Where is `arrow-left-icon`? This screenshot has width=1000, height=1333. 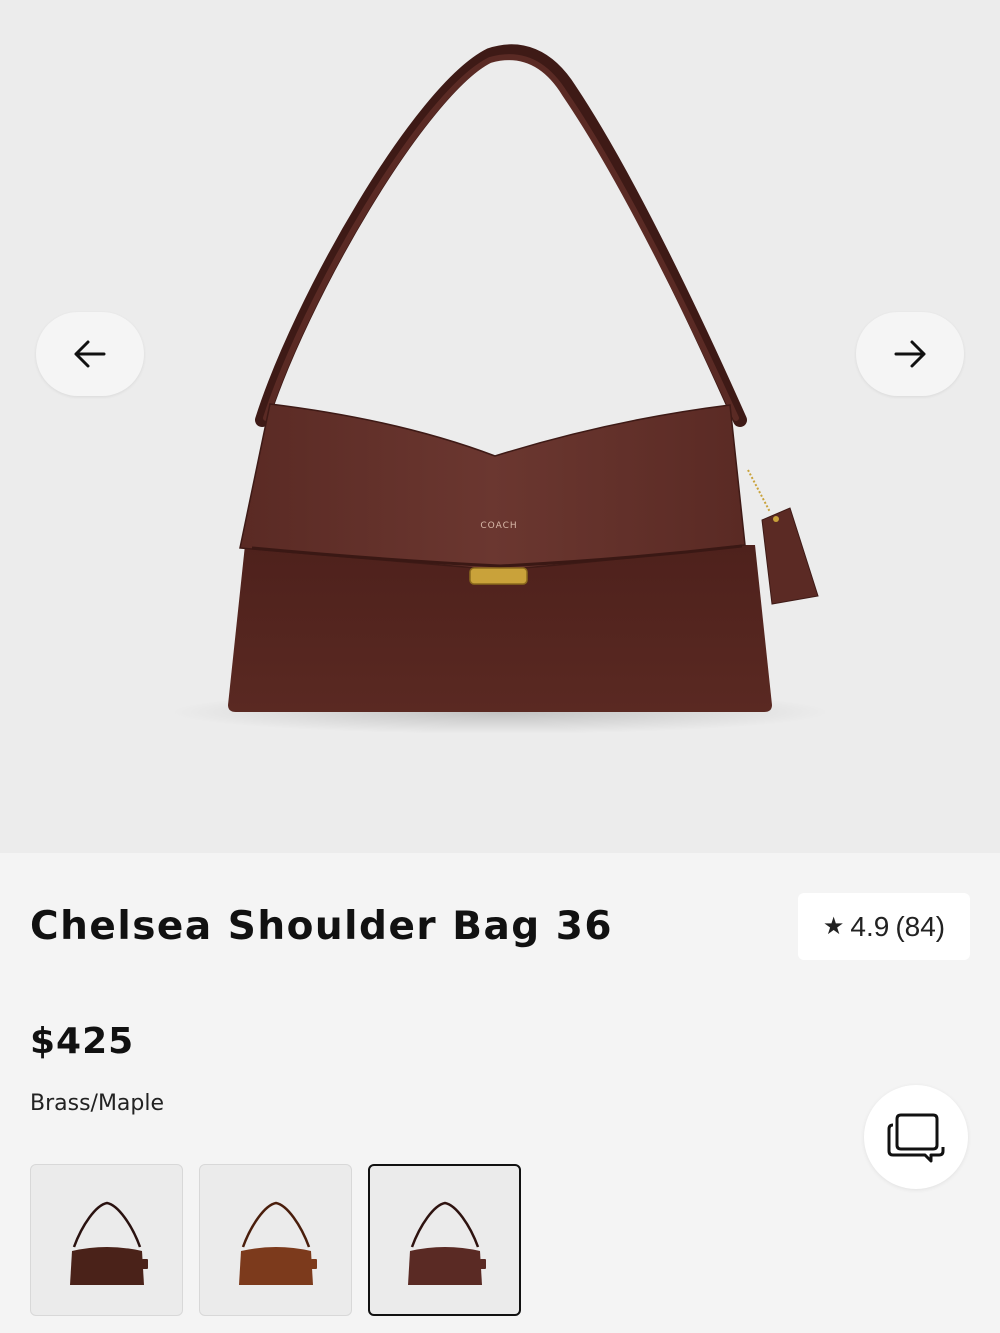 arrow-left-icon is located at coordinates (90, 354).